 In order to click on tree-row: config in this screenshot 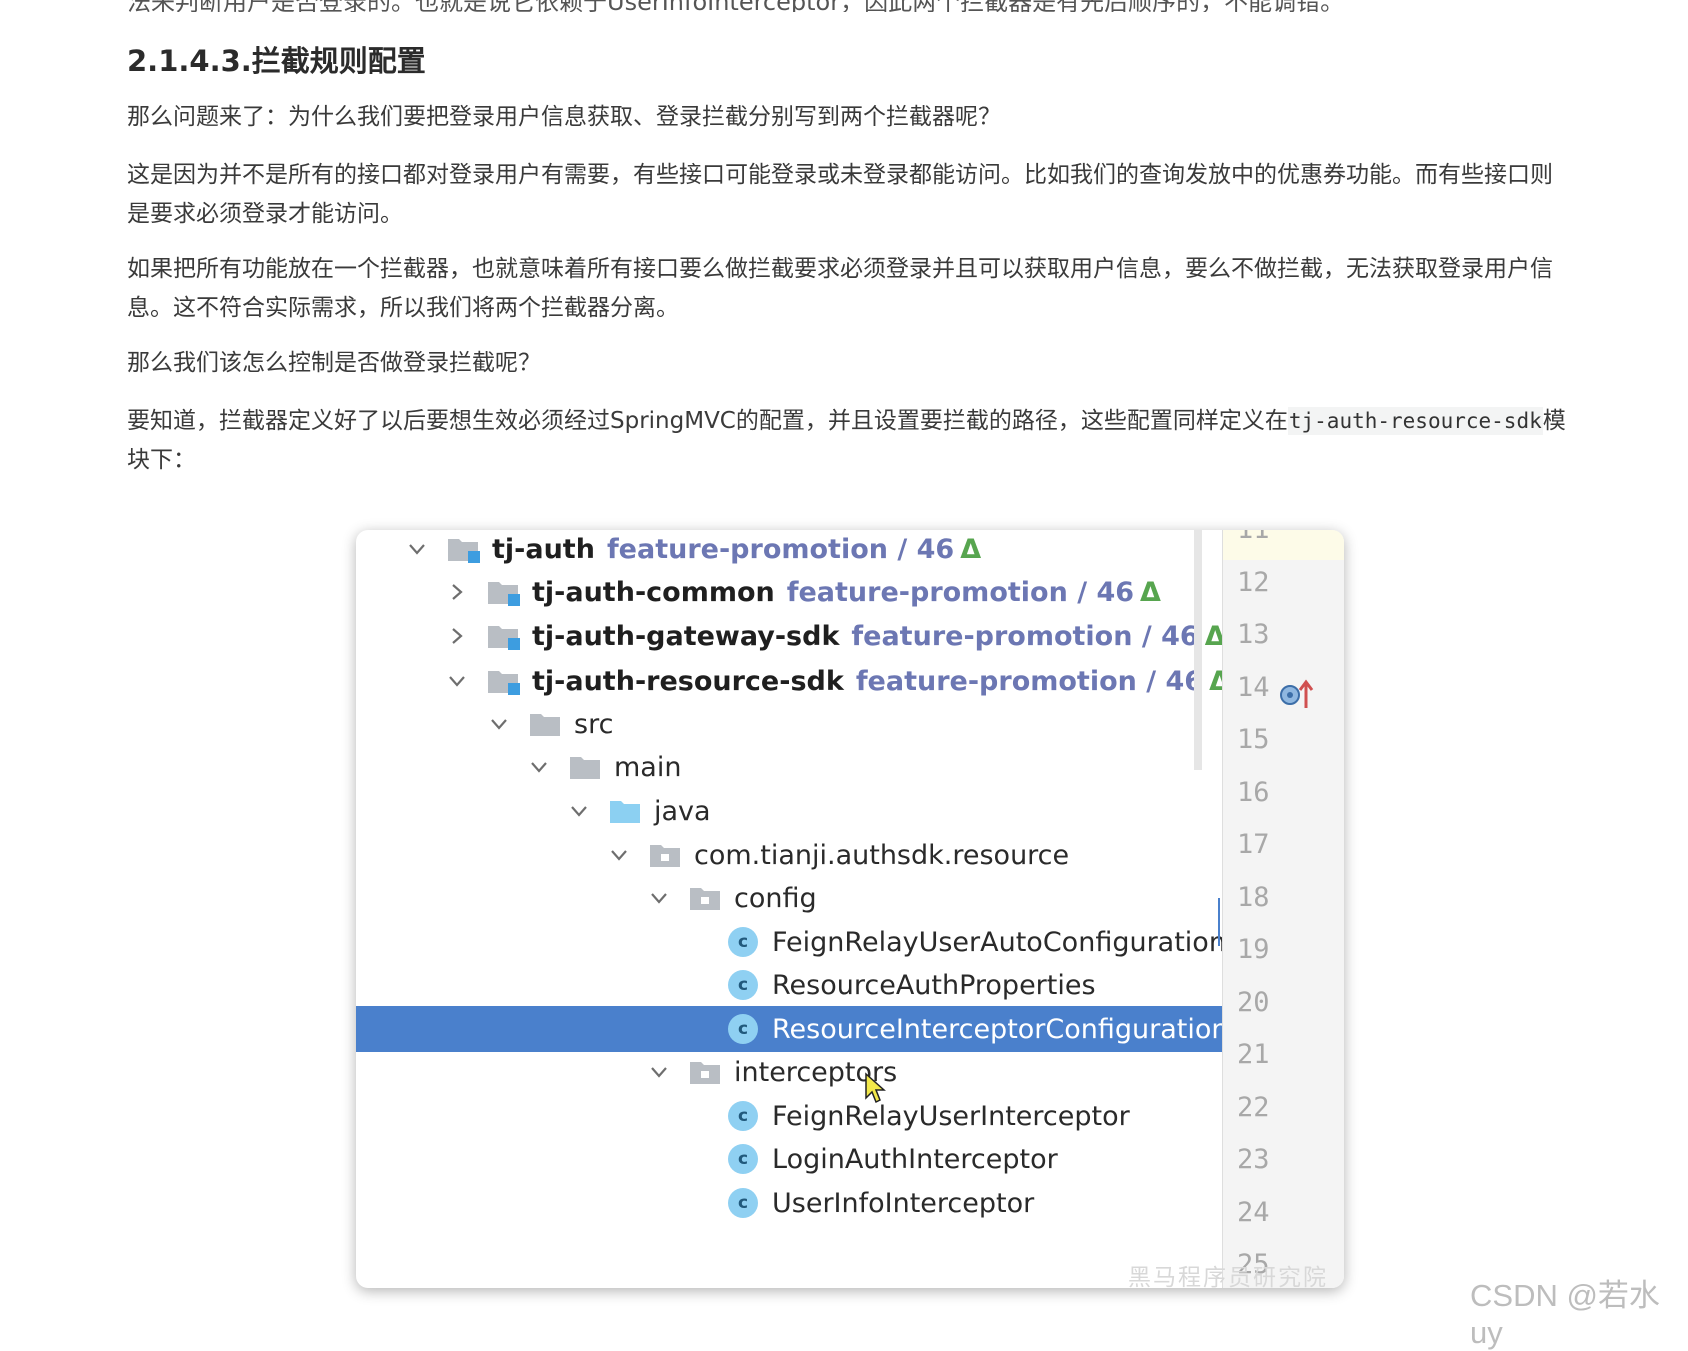, I will do `click(794, 898)`.